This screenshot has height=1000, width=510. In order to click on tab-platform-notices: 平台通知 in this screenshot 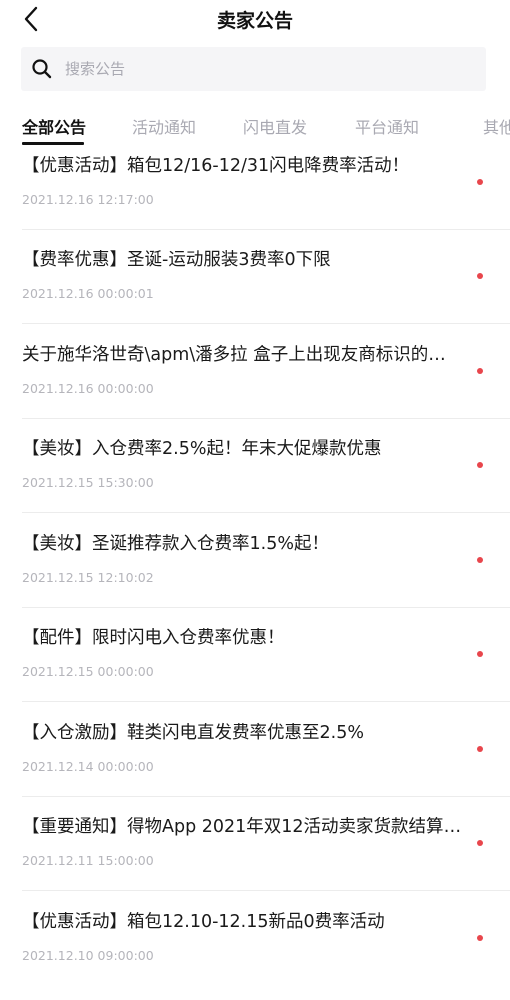, I will do `click(387, 126)`.